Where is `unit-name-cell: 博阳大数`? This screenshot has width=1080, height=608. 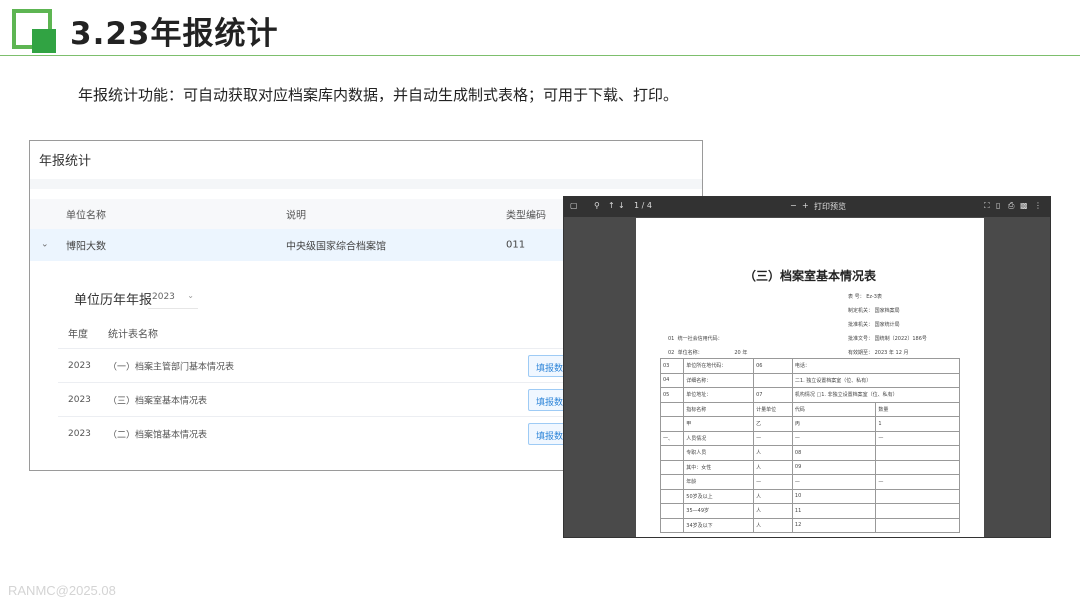
unit-name-cell: 博阳大数 is located at coordinates (86, 247).